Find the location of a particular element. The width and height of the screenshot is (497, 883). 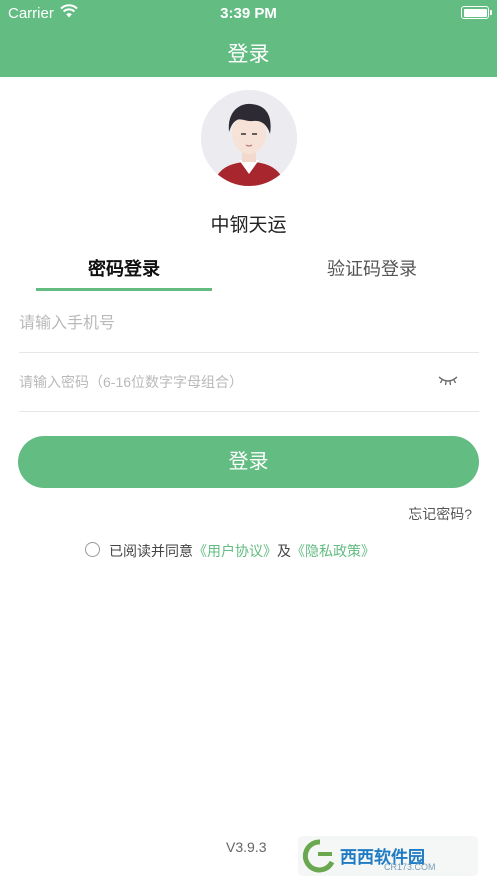

active-tab-indicator is located at coordinates (124, 289).